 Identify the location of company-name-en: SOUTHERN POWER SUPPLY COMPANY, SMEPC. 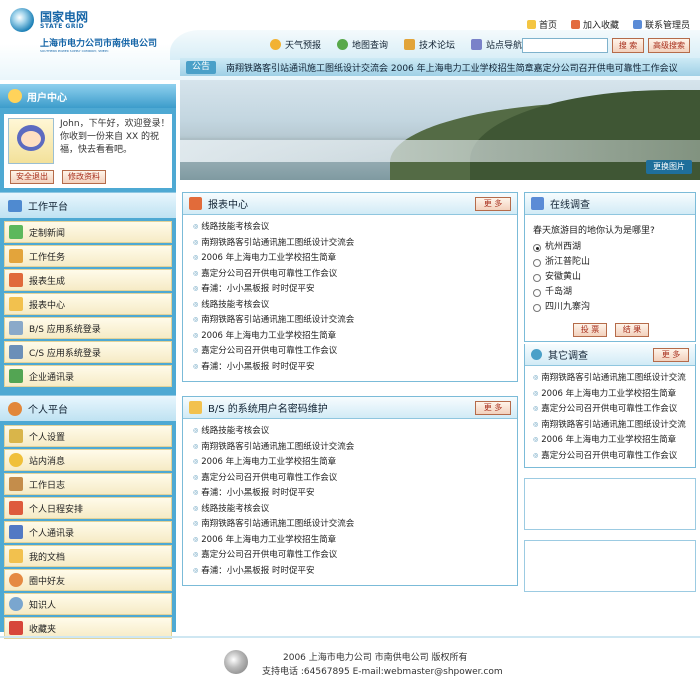
(74, 51).